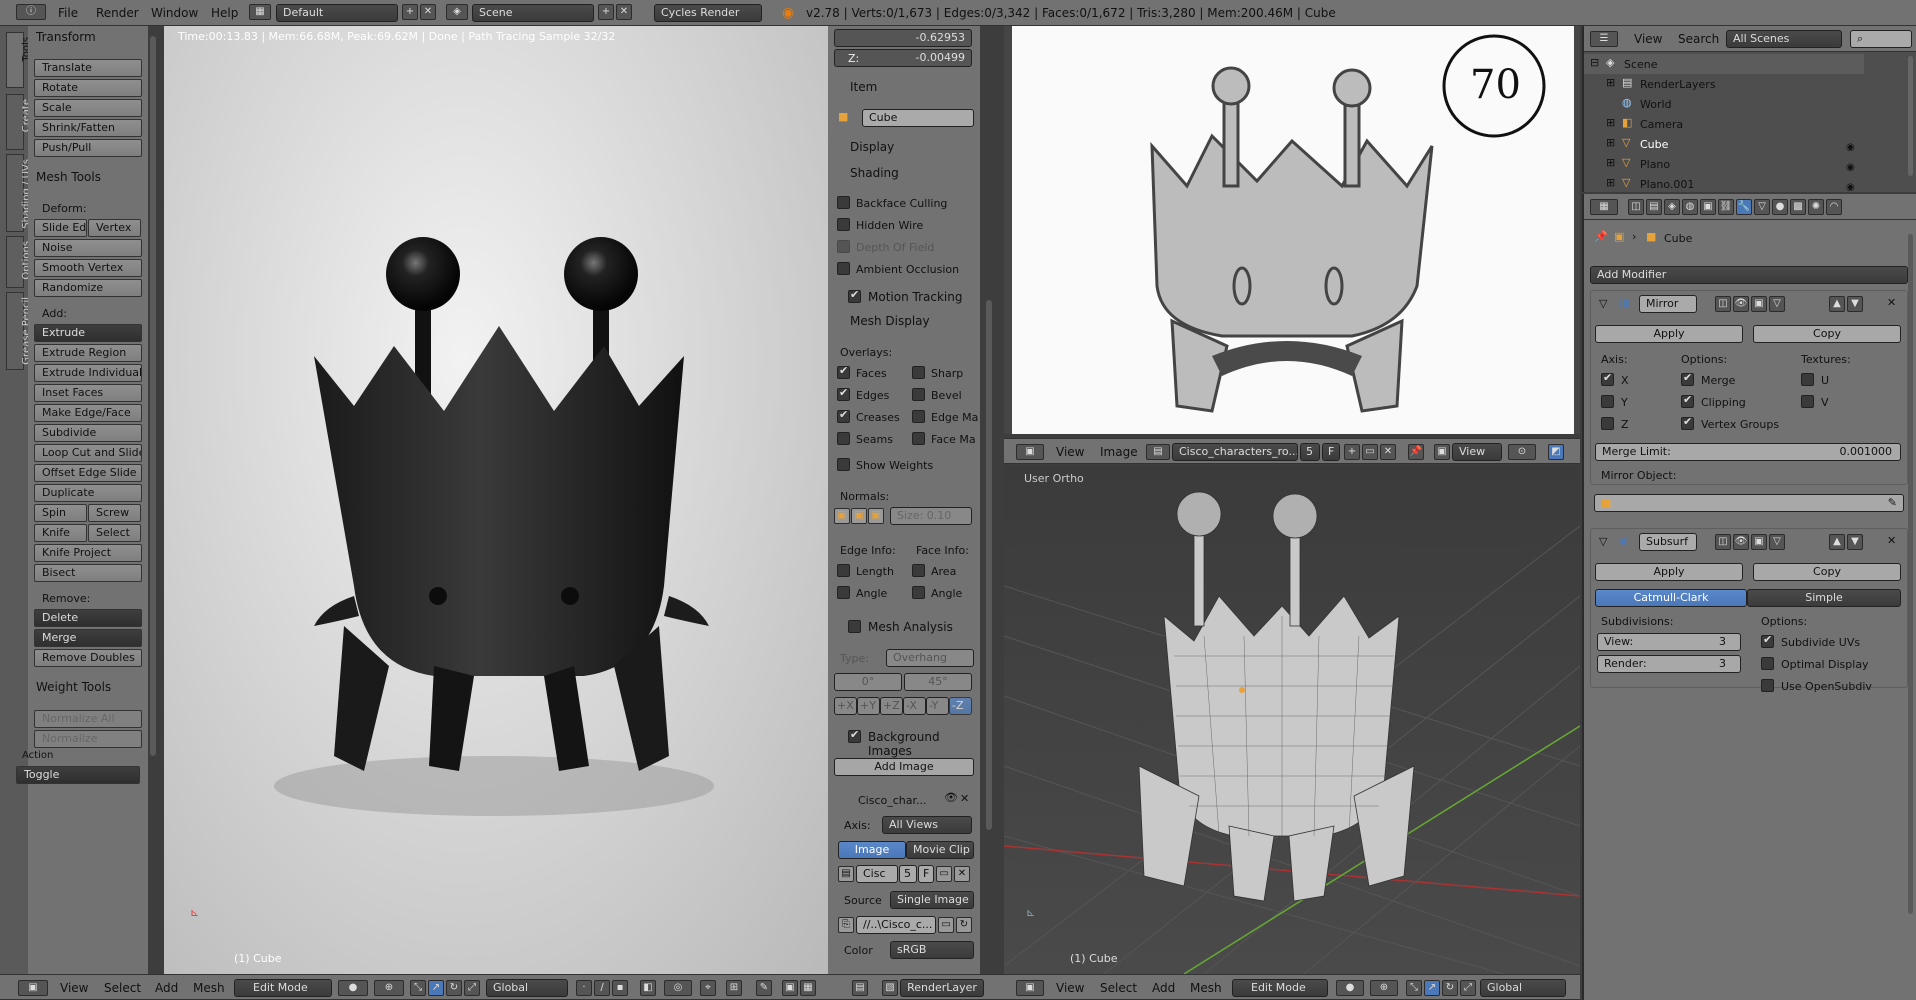 The width and height of the screenshot is (1916, 1000). I want to click on randomize-button: Randomize, so click(88, 288).